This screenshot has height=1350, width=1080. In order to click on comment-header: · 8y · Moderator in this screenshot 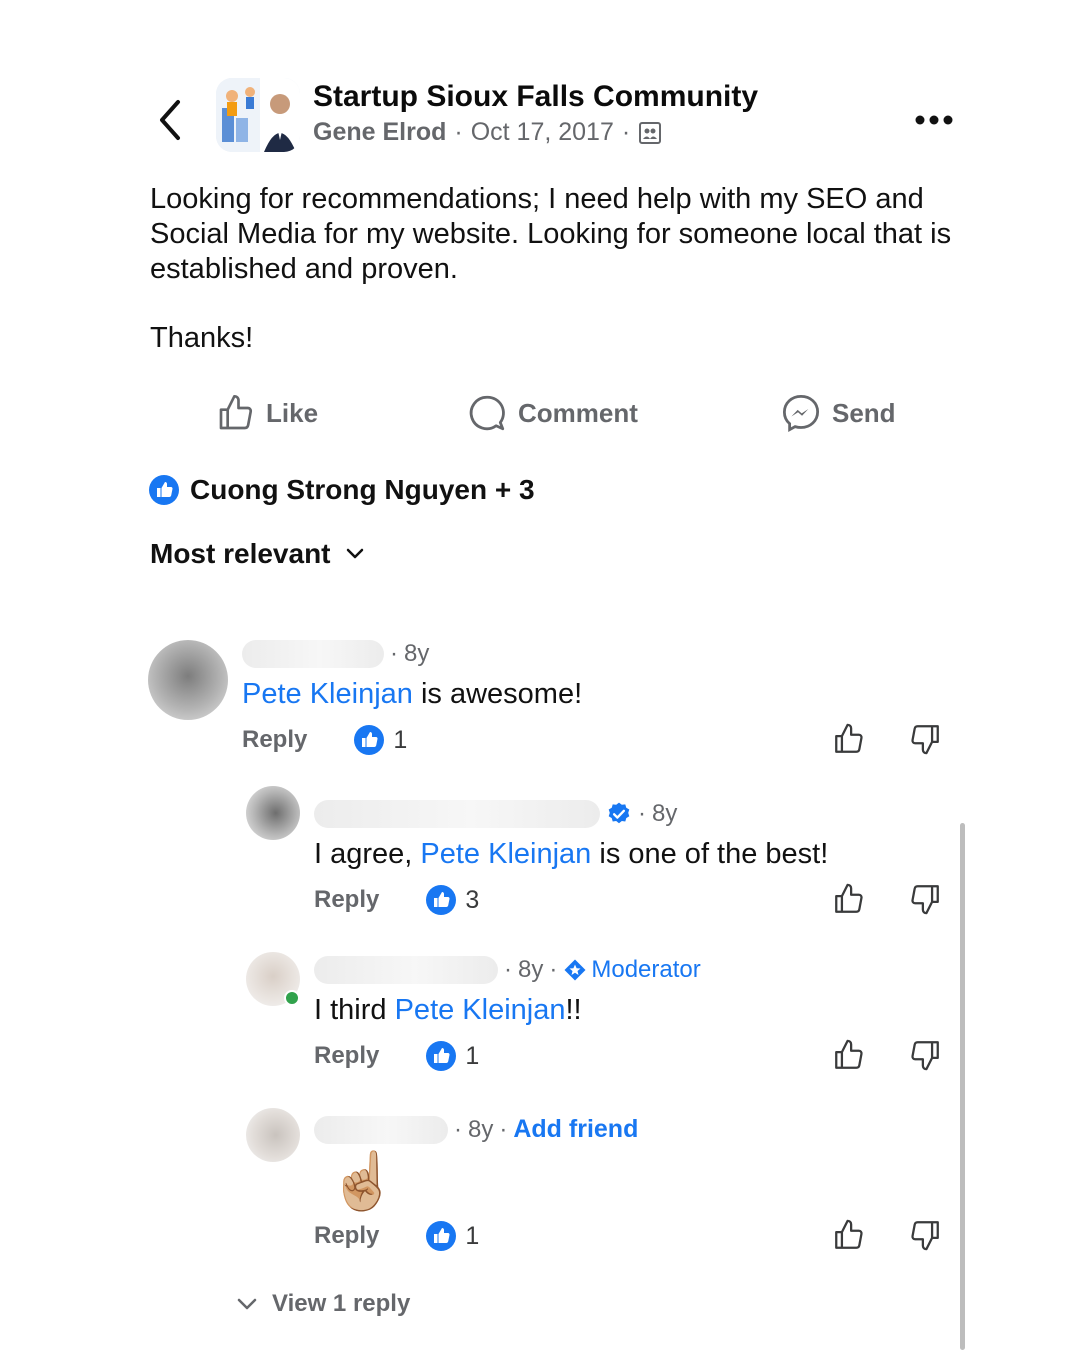, I will do `click(507, 970)`.